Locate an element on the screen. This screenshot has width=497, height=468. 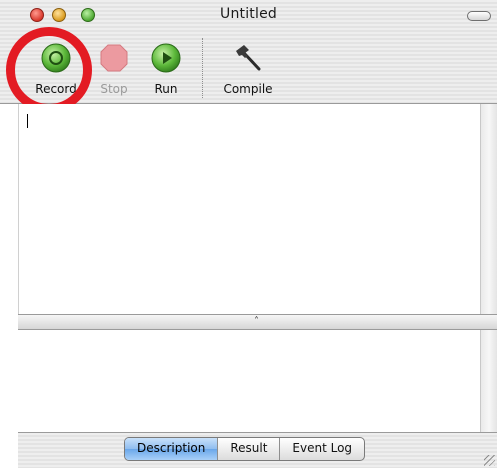
stop-button: Stop is located at coordinates (114, 69).